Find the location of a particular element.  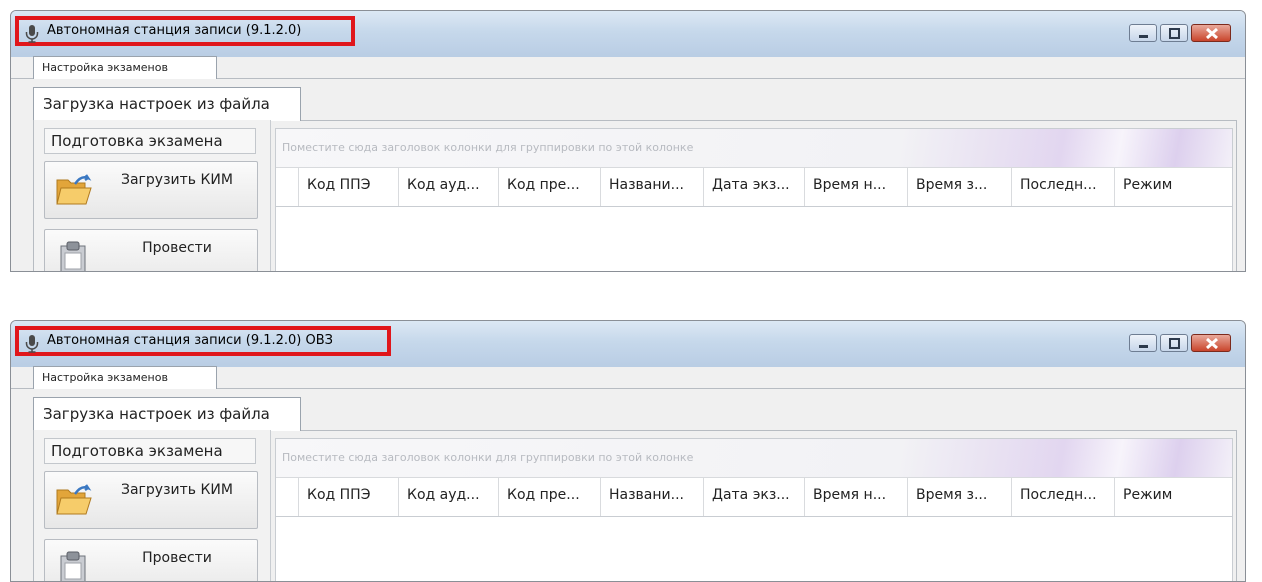

title-bar: Автономная станция записи (9.1.2.0) is located at coordinates (628, 34).